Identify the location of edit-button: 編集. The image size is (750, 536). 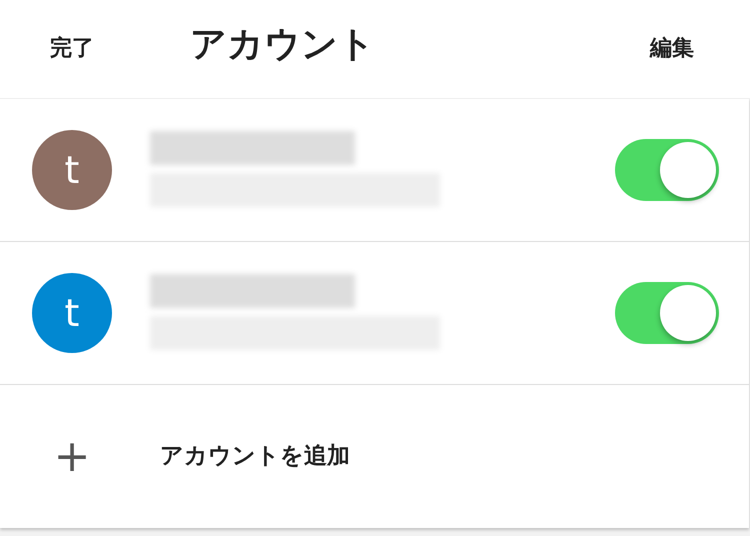
(672, 48).